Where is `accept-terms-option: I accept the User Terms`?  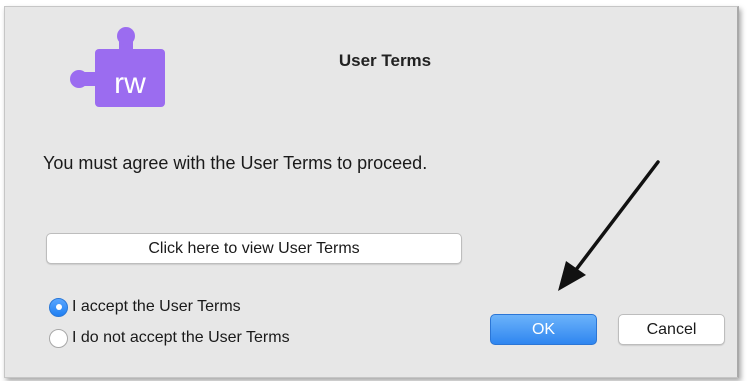 accept-terms-option: I accept the User Terms is located at coordinates (145, 307).